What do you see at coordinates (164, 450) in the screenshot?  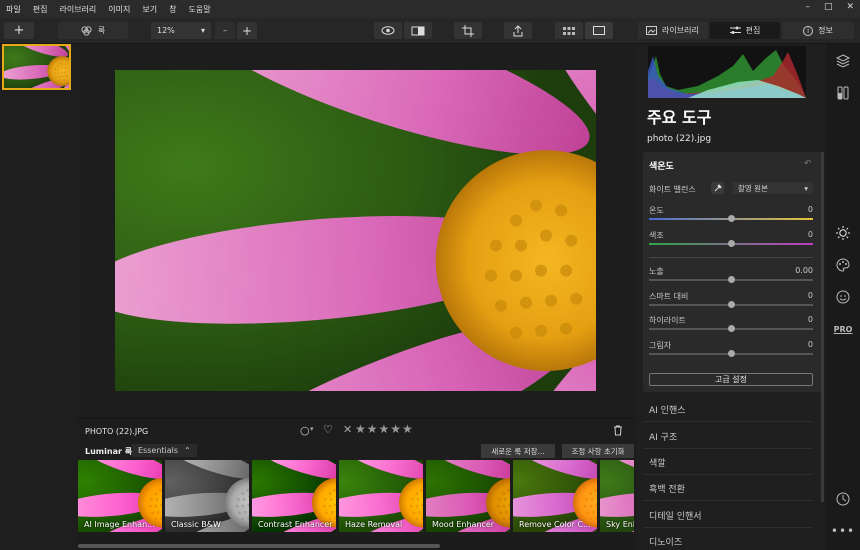 I see `looks-category-select: Essentials ⌃` at bounding box center [164, 450].